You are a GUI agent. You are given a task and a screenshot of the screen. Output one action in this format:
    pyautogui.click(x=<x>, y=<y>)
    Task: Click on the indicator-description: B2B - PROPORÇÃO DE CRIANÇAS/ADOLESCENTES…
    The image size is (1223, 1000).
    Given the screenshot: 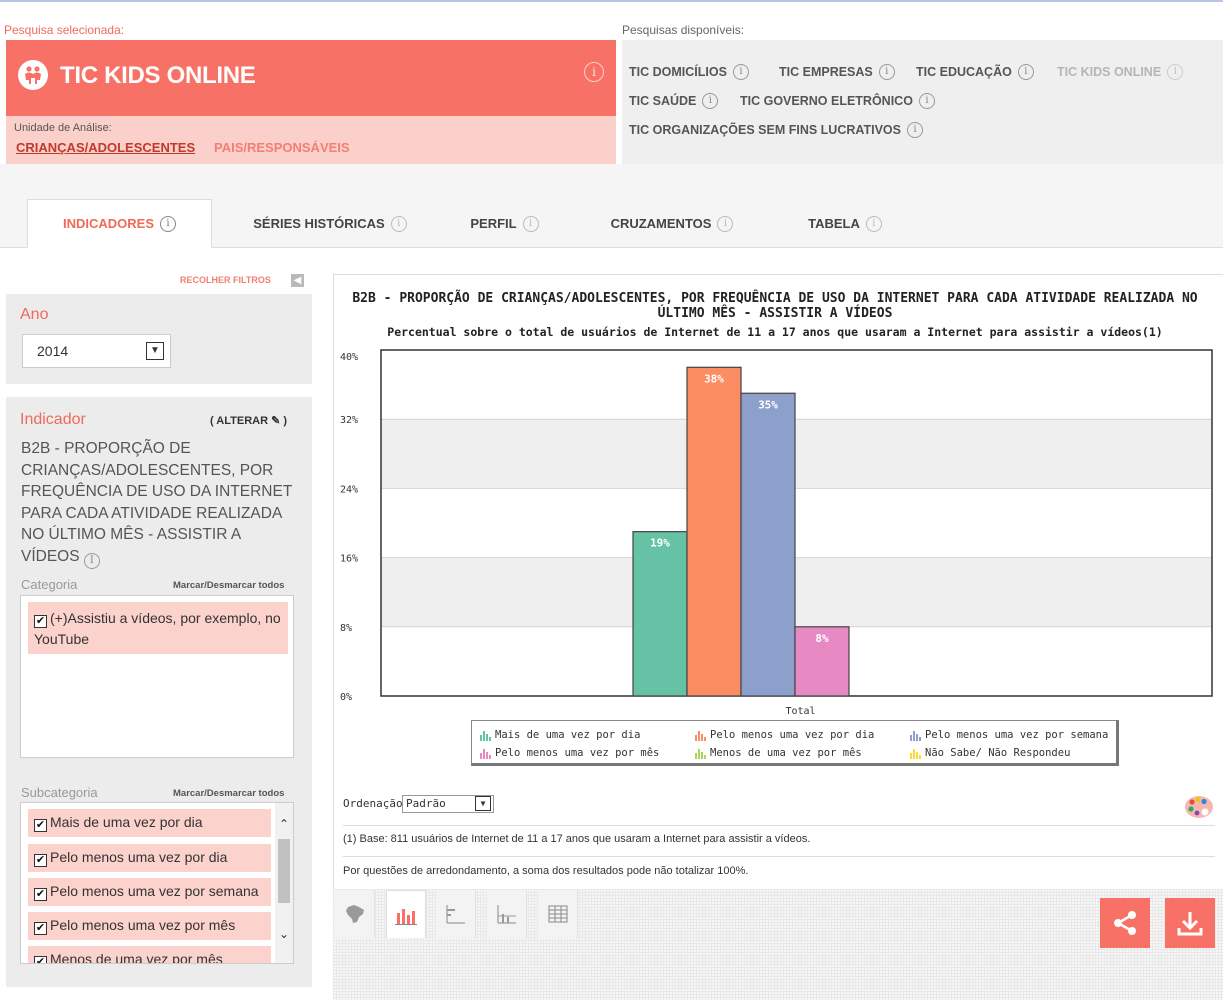 What is the action you would take?
    pyautogui.click(x=161, y=503)
    